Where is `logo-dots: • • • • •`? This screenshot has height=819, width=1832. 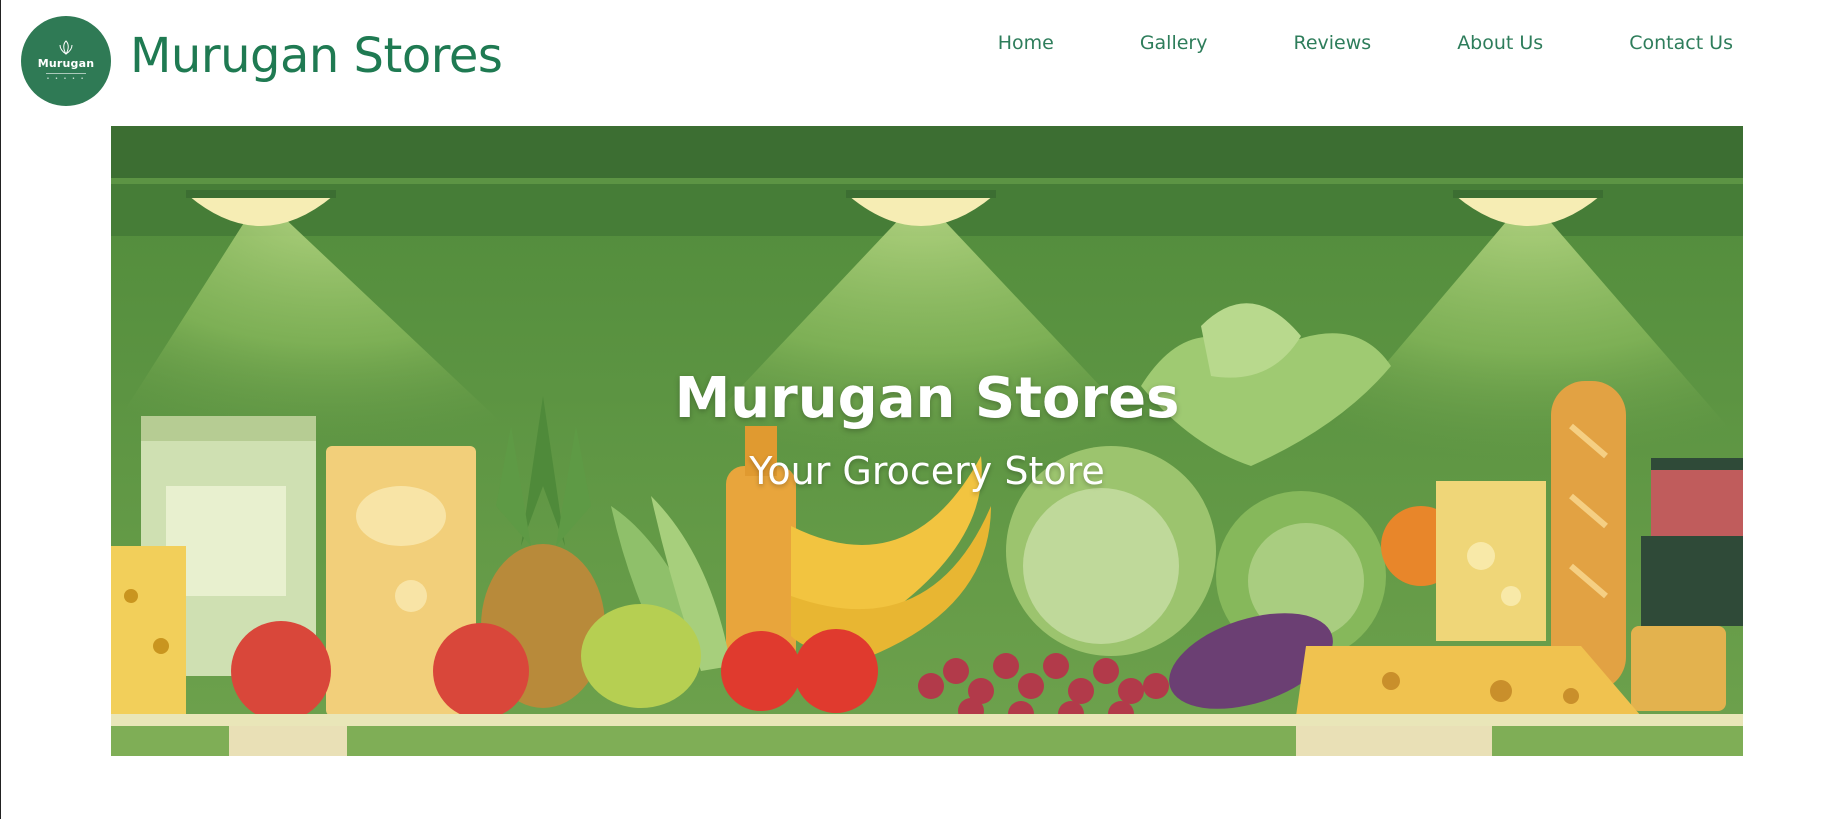
logo-dots: • • • • • is located at coordinates (66, 79).